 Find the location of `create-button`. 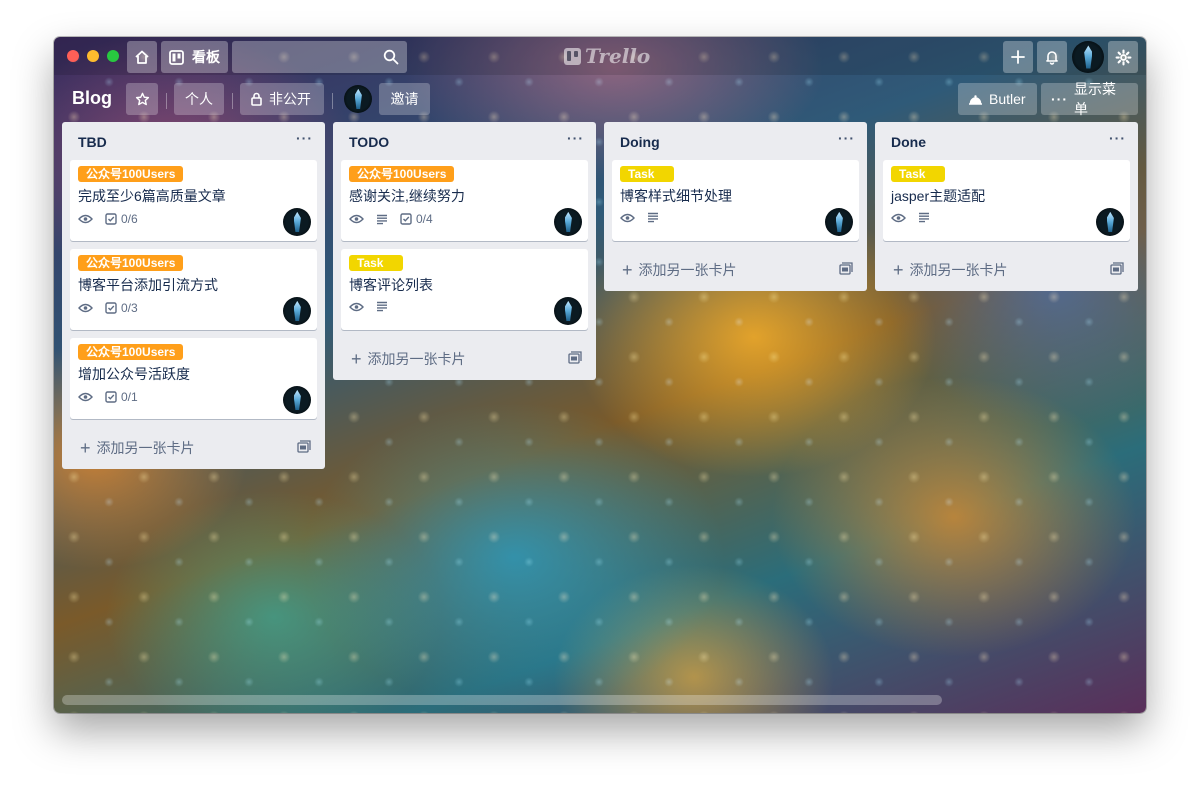

create-button is located at coordinates (1018, 57).